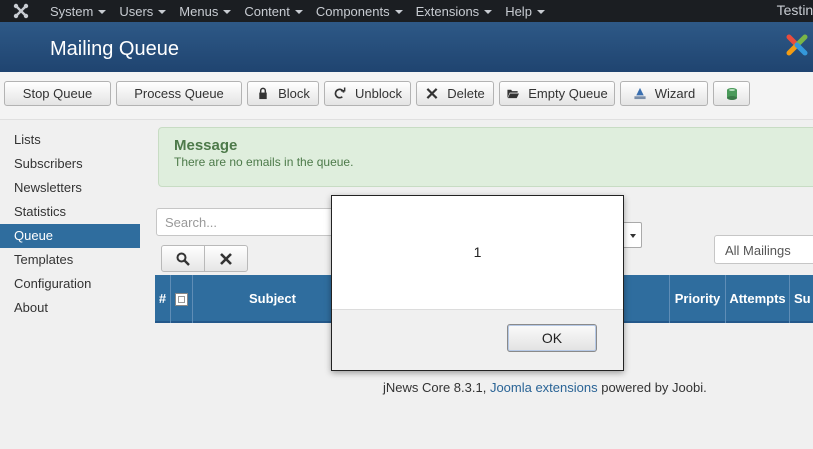 This screenshot has width=813, height=449. I want to click on joomla-extensions-link: Joomla extensions, so click(544, 387).